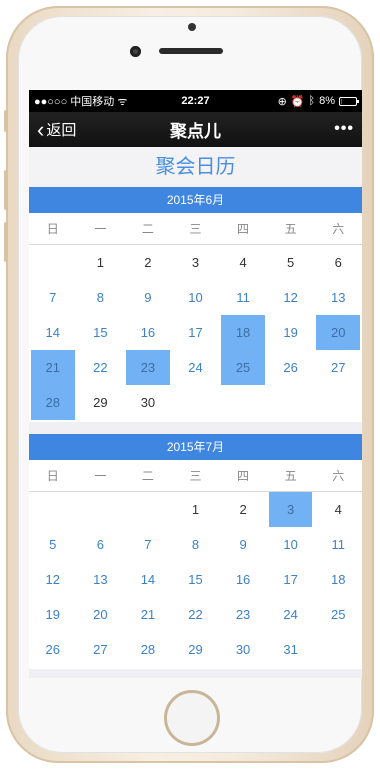  What do you see at coordinates (196, 262) in the screenshot?
I see `day-cell: 3` at bounding box center [196, 262].